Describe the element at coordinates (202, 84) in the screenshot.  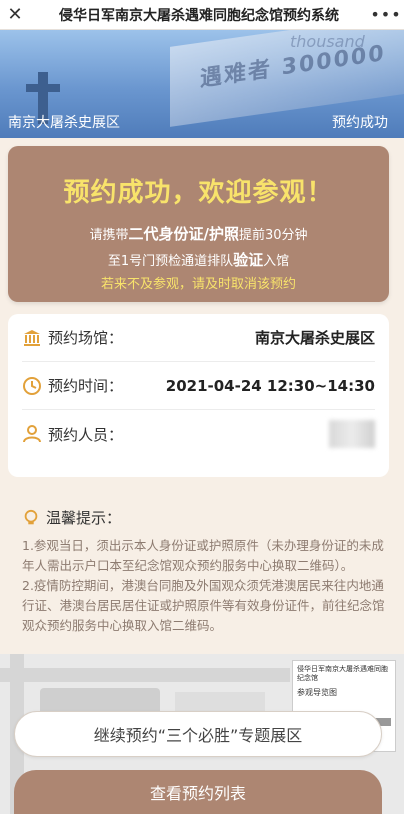
I see `banner: 遇难者 300000 thousand 南京大屠杀史展区 预约成功` at that location.